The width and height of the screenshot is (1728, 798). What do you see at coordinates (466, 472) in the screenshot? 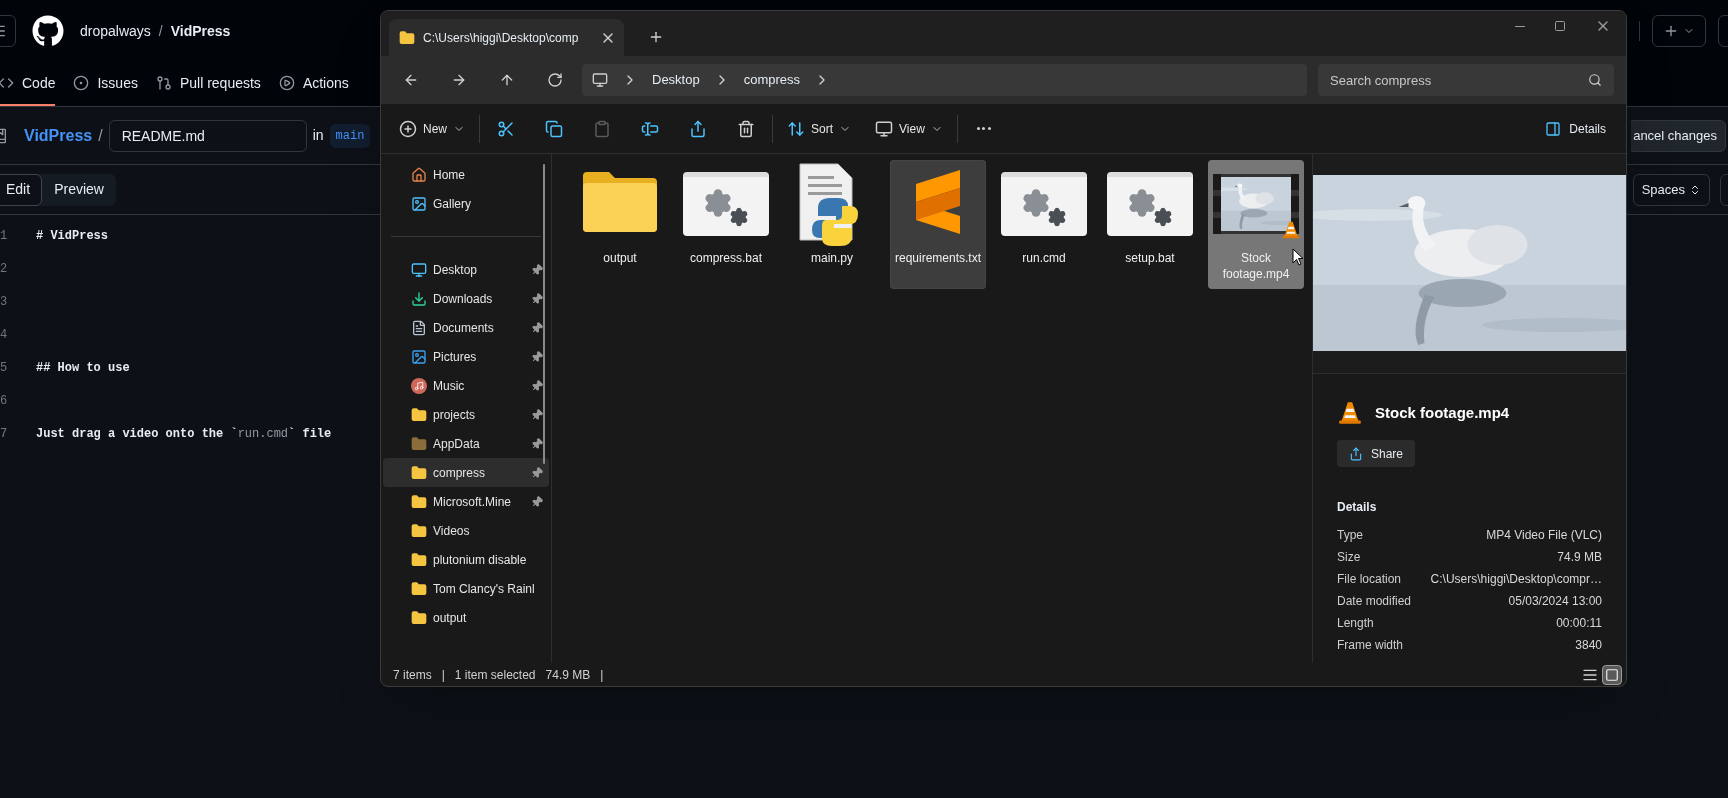
I see `sidebar-item: compress` at bounding box center [466, 472].